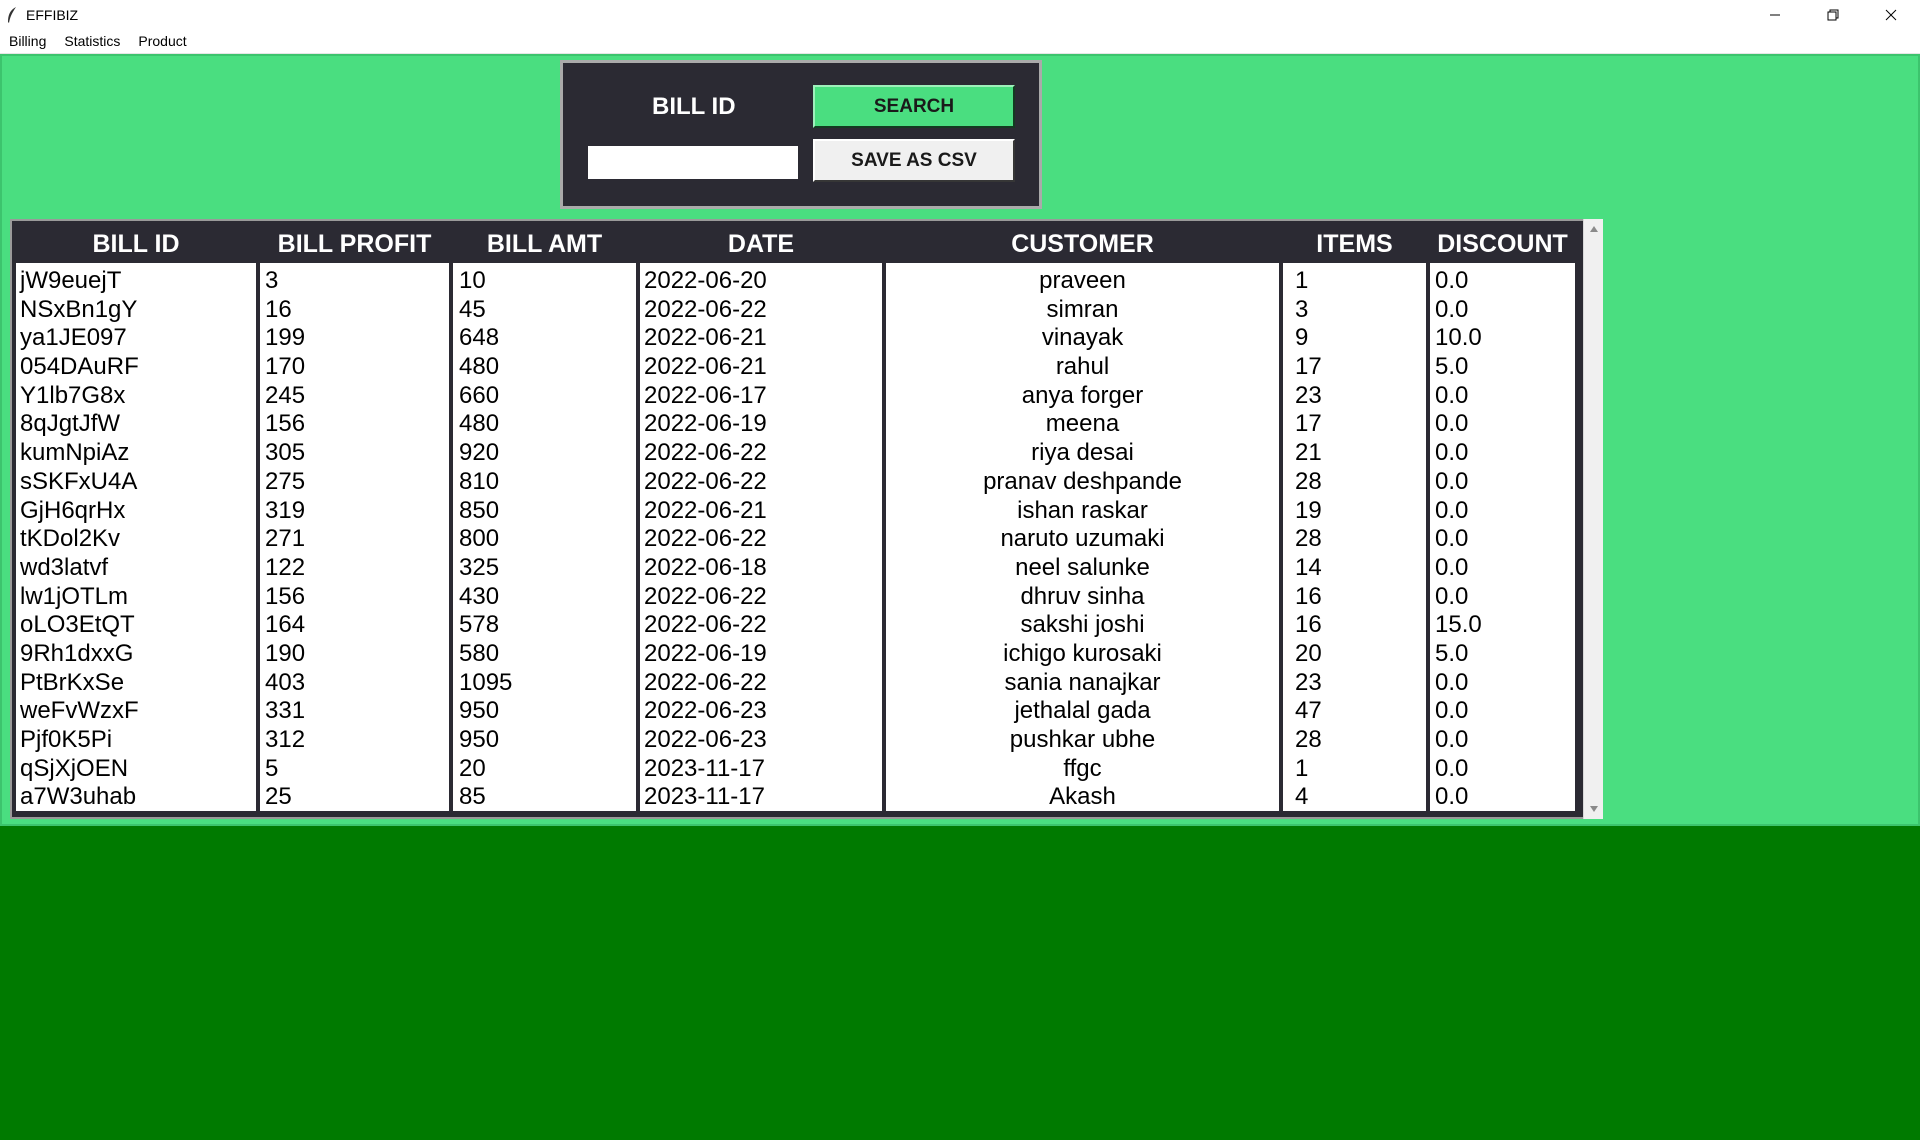 Image resolution: width=1920 pixels, height=1140 pixels. I want to click on save-csv-button: SAVE AS CSV, so click(914, 160).